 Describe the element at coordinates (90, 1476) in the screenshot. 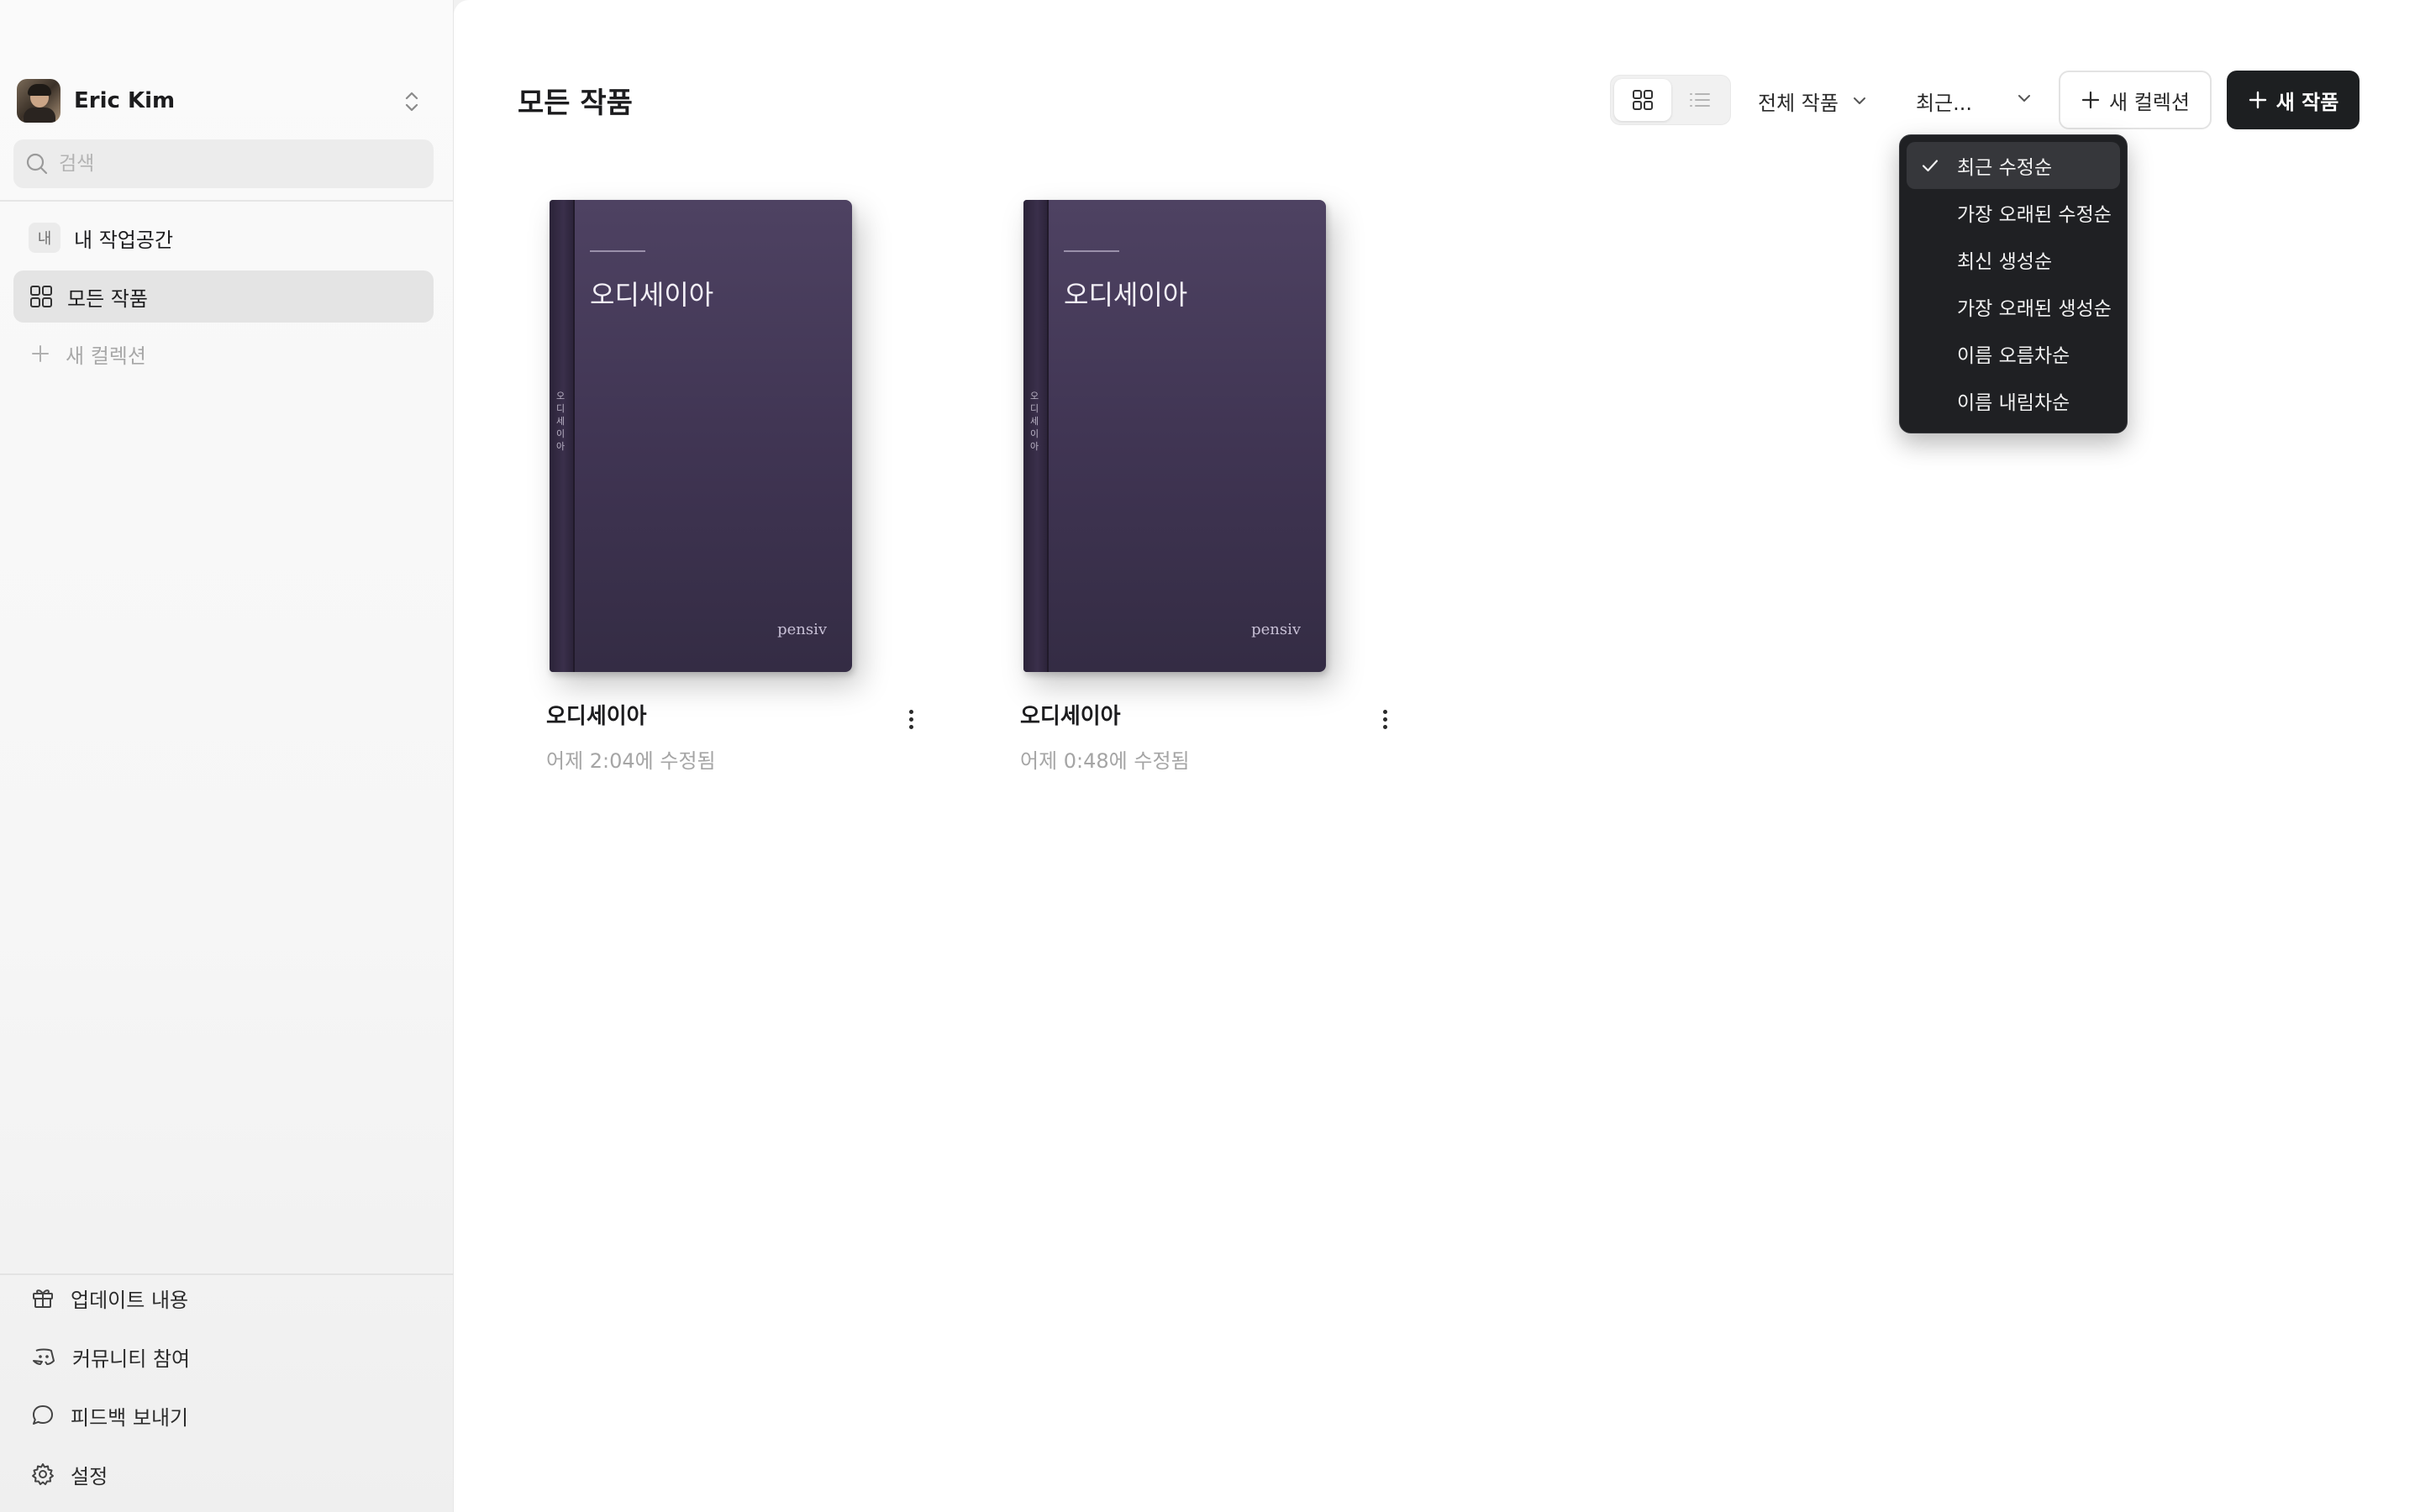

I see `sidebar-item-label: 설정` at that location.